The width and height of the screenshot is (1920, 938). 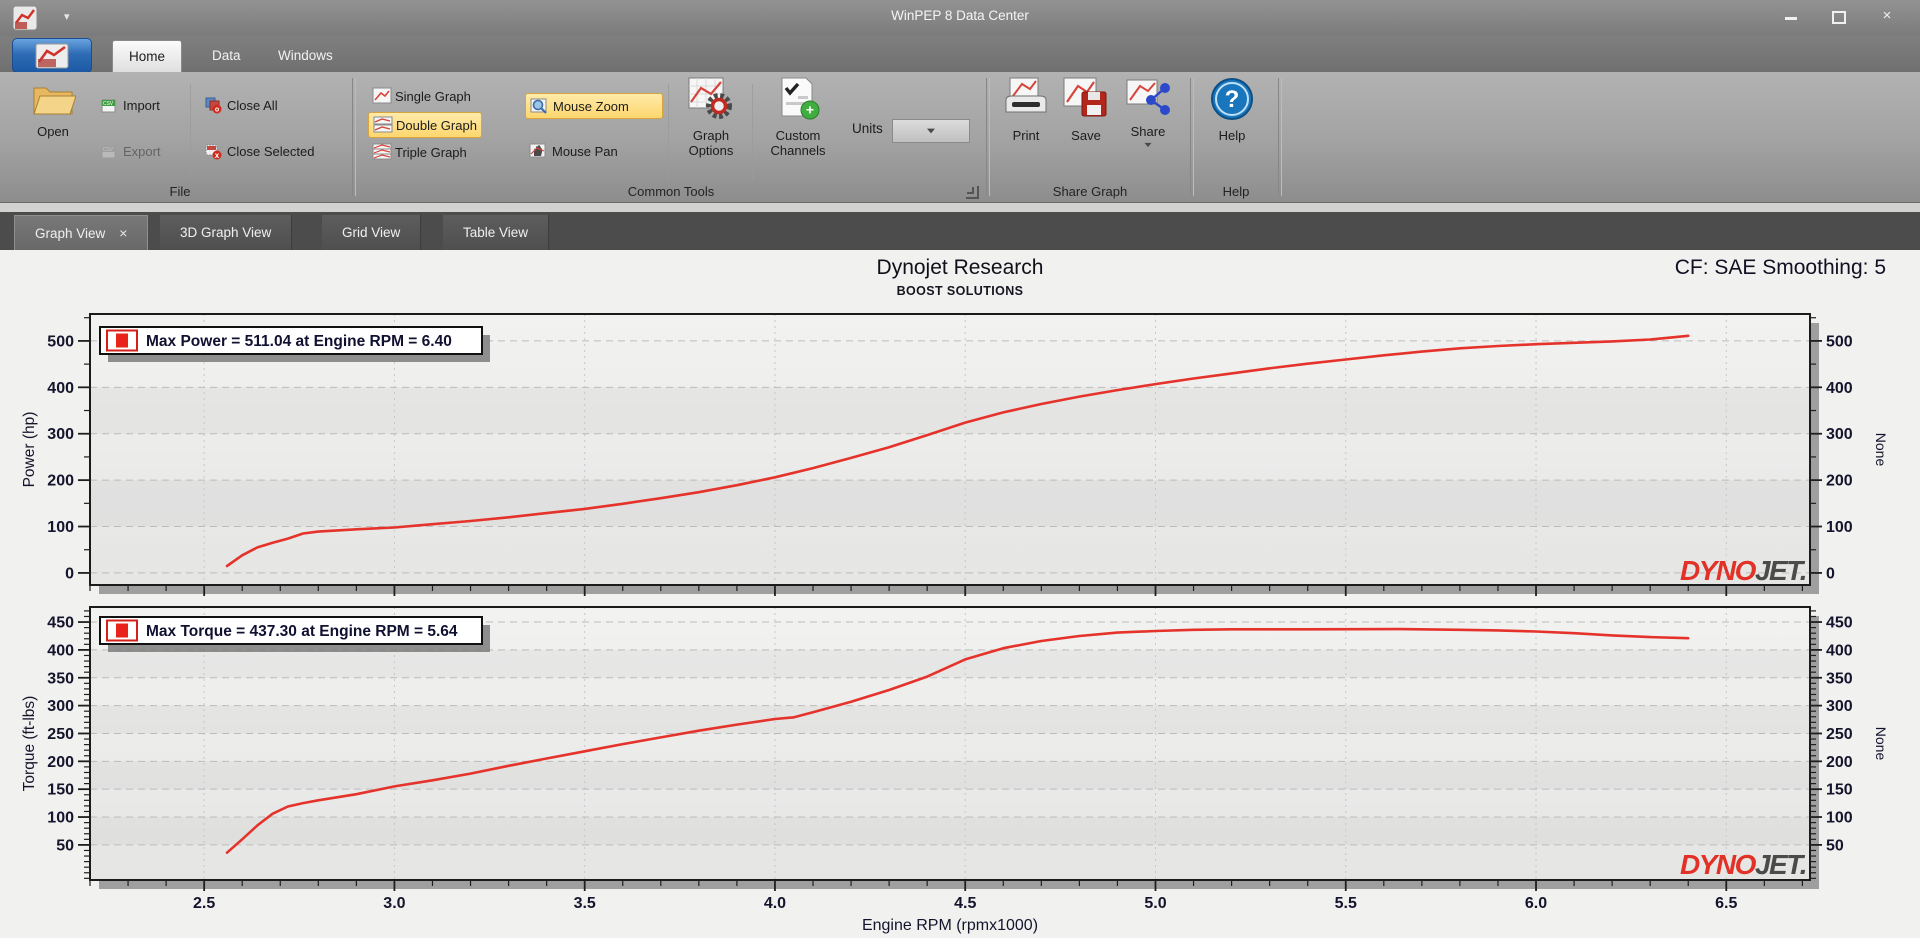 What do you see at coordinates (539, 106) in the screenshot?
I see `mouse-zoom-icon` at bounding box center [539, 106].